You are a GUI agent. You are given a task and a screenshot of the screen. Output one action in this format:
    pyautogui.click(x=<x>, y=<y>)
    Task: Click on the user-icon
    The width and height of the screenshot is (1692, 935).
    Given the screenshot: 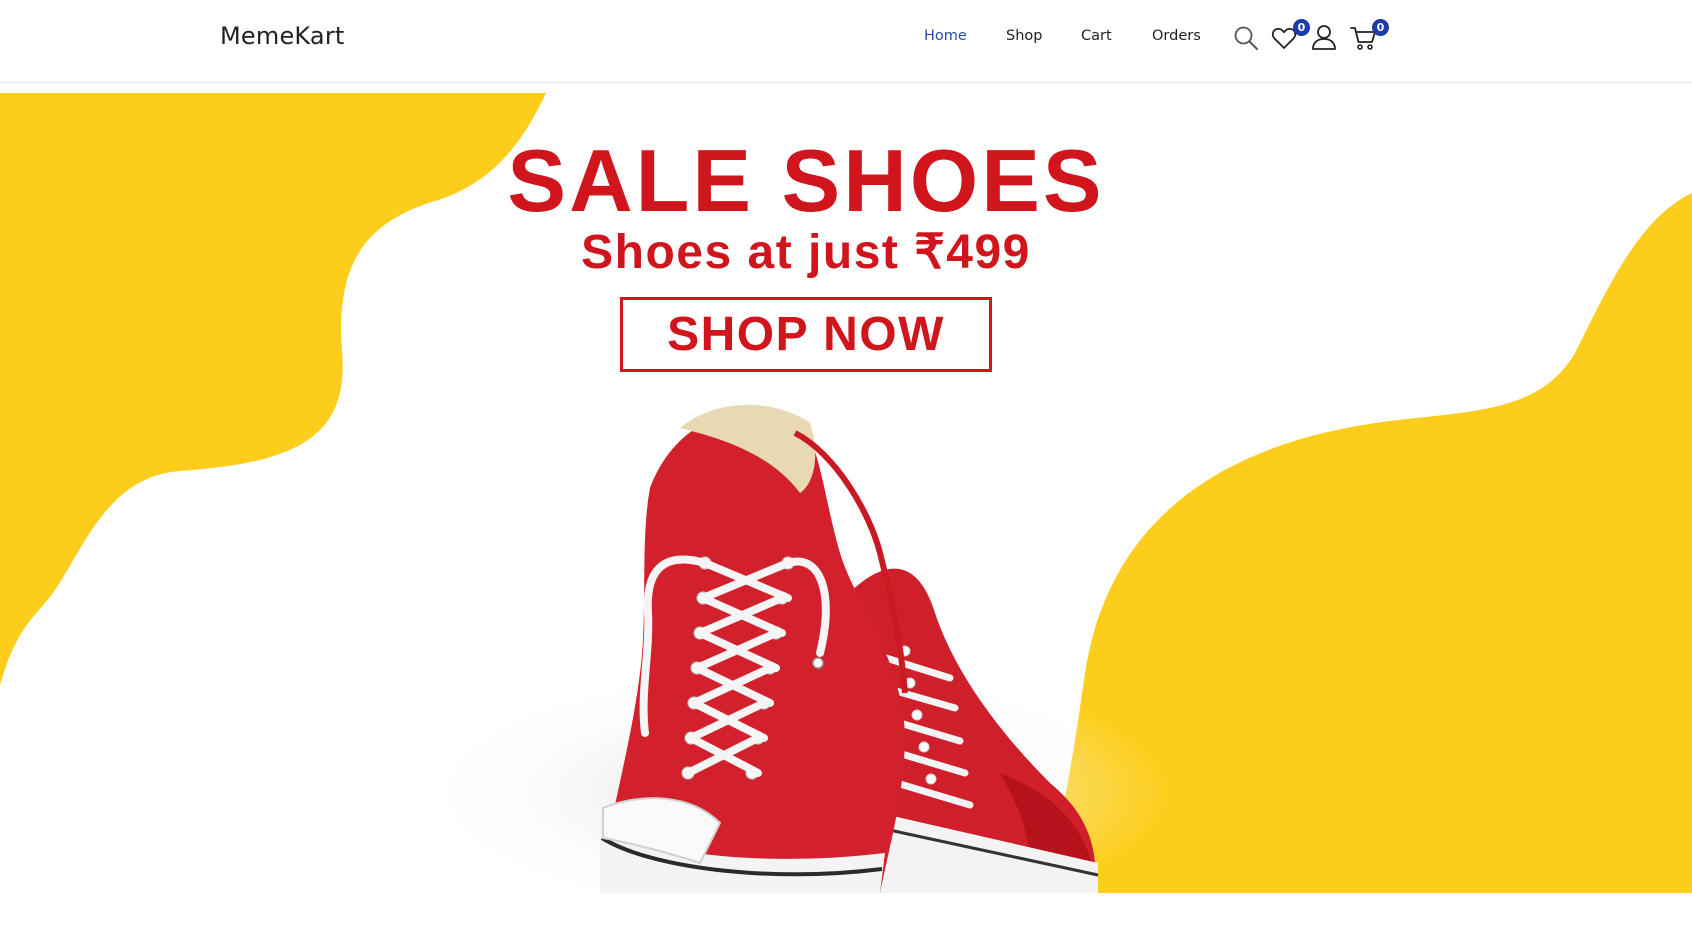 What is the action you would take?
    pyautogui.click(x=1324, y=39)
    